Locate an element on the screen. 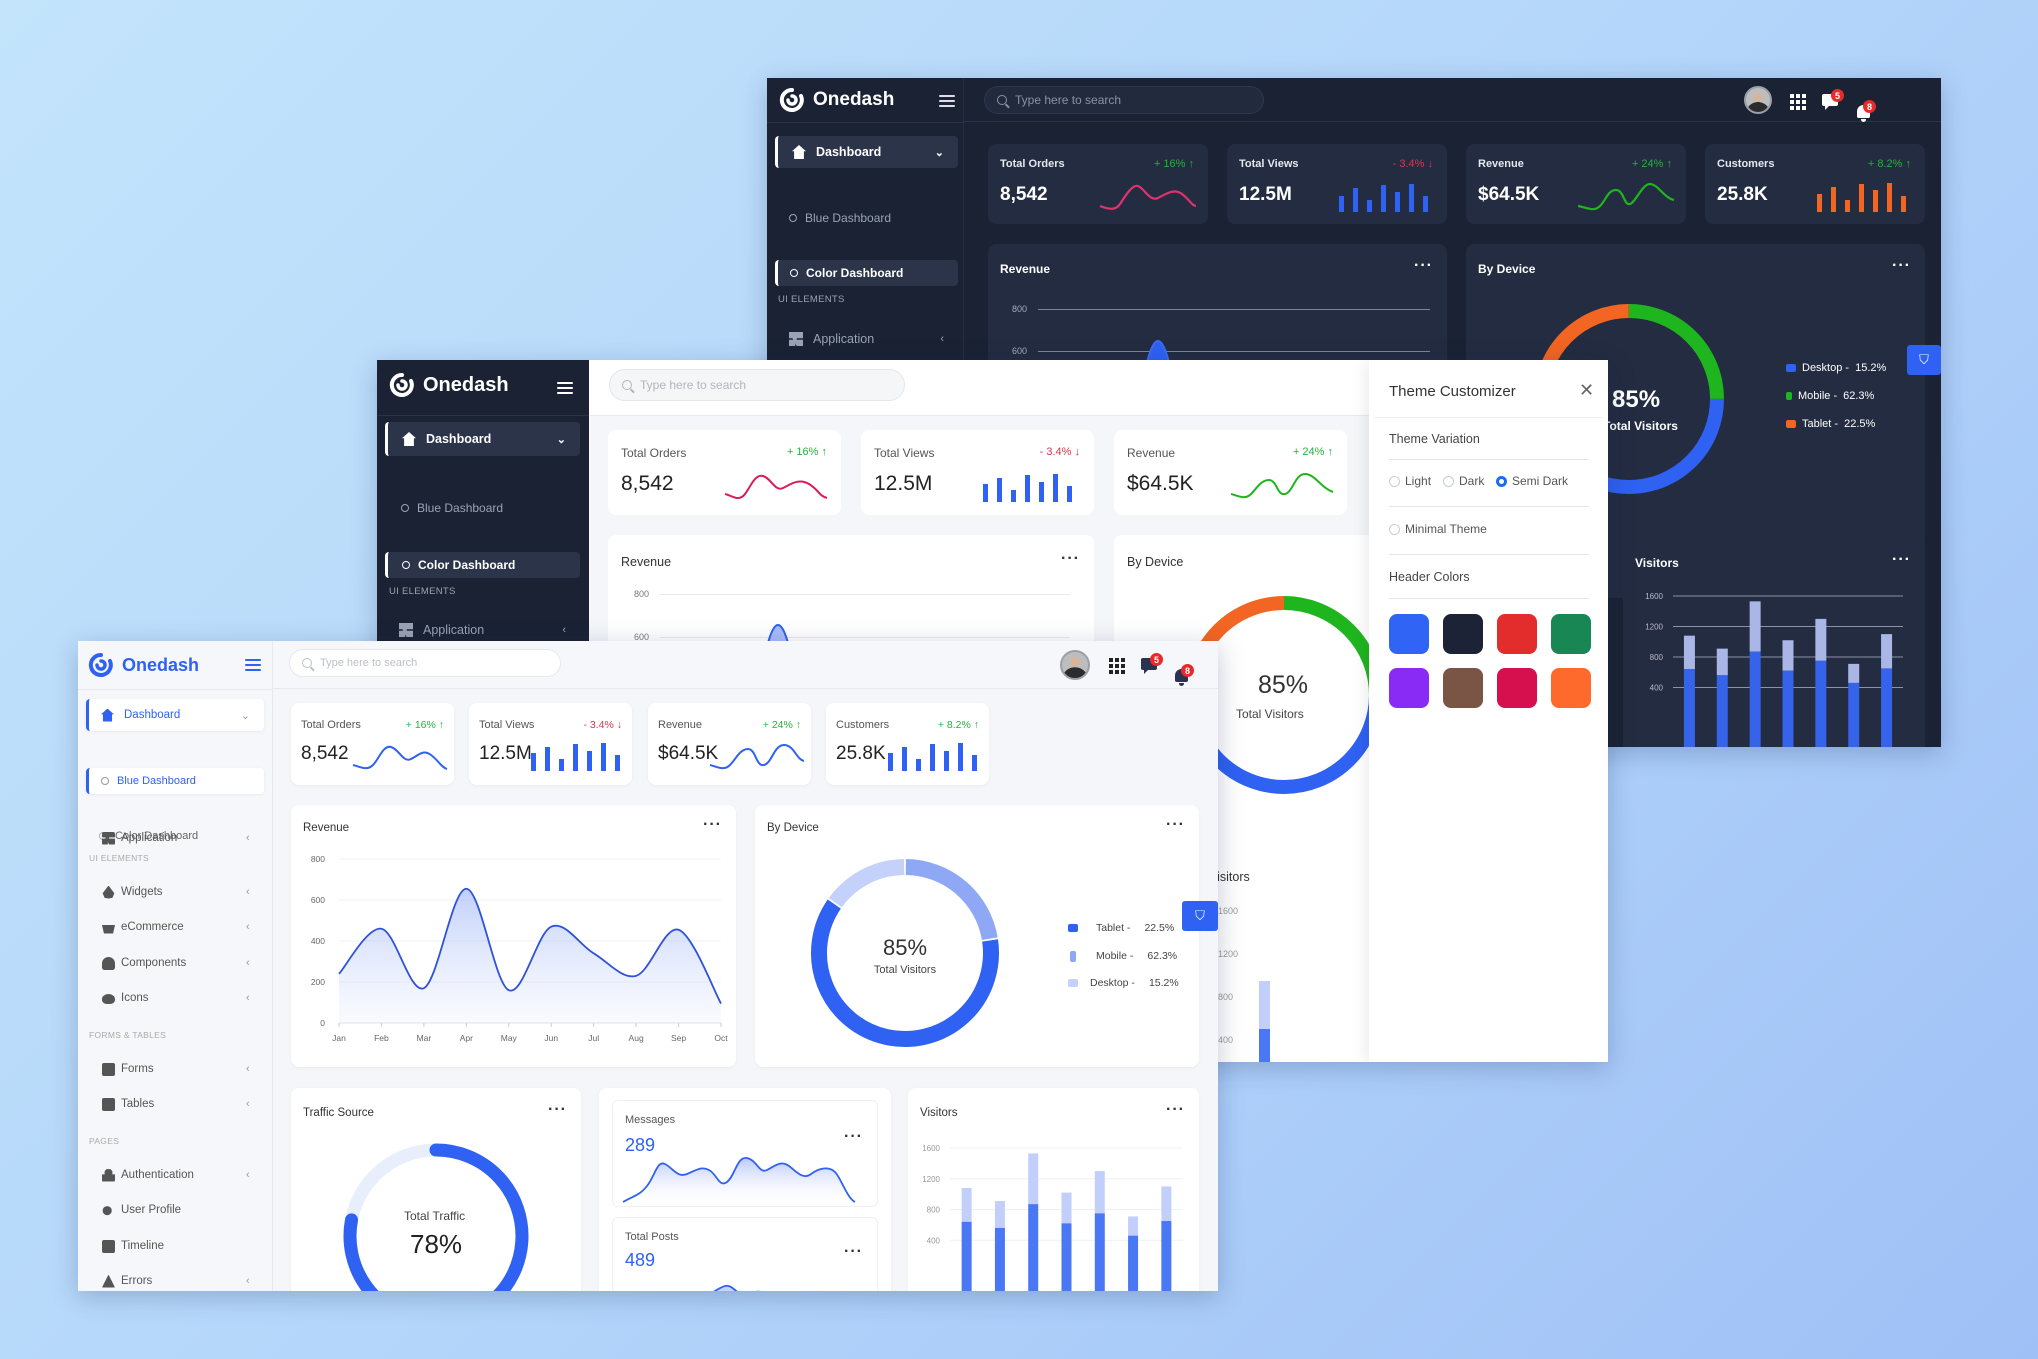 Image resolution: width=2038 pixels, height=1359 pixels. sidebar-item-authentication: Authentication ‹ is located at coordinates (175, 1175).